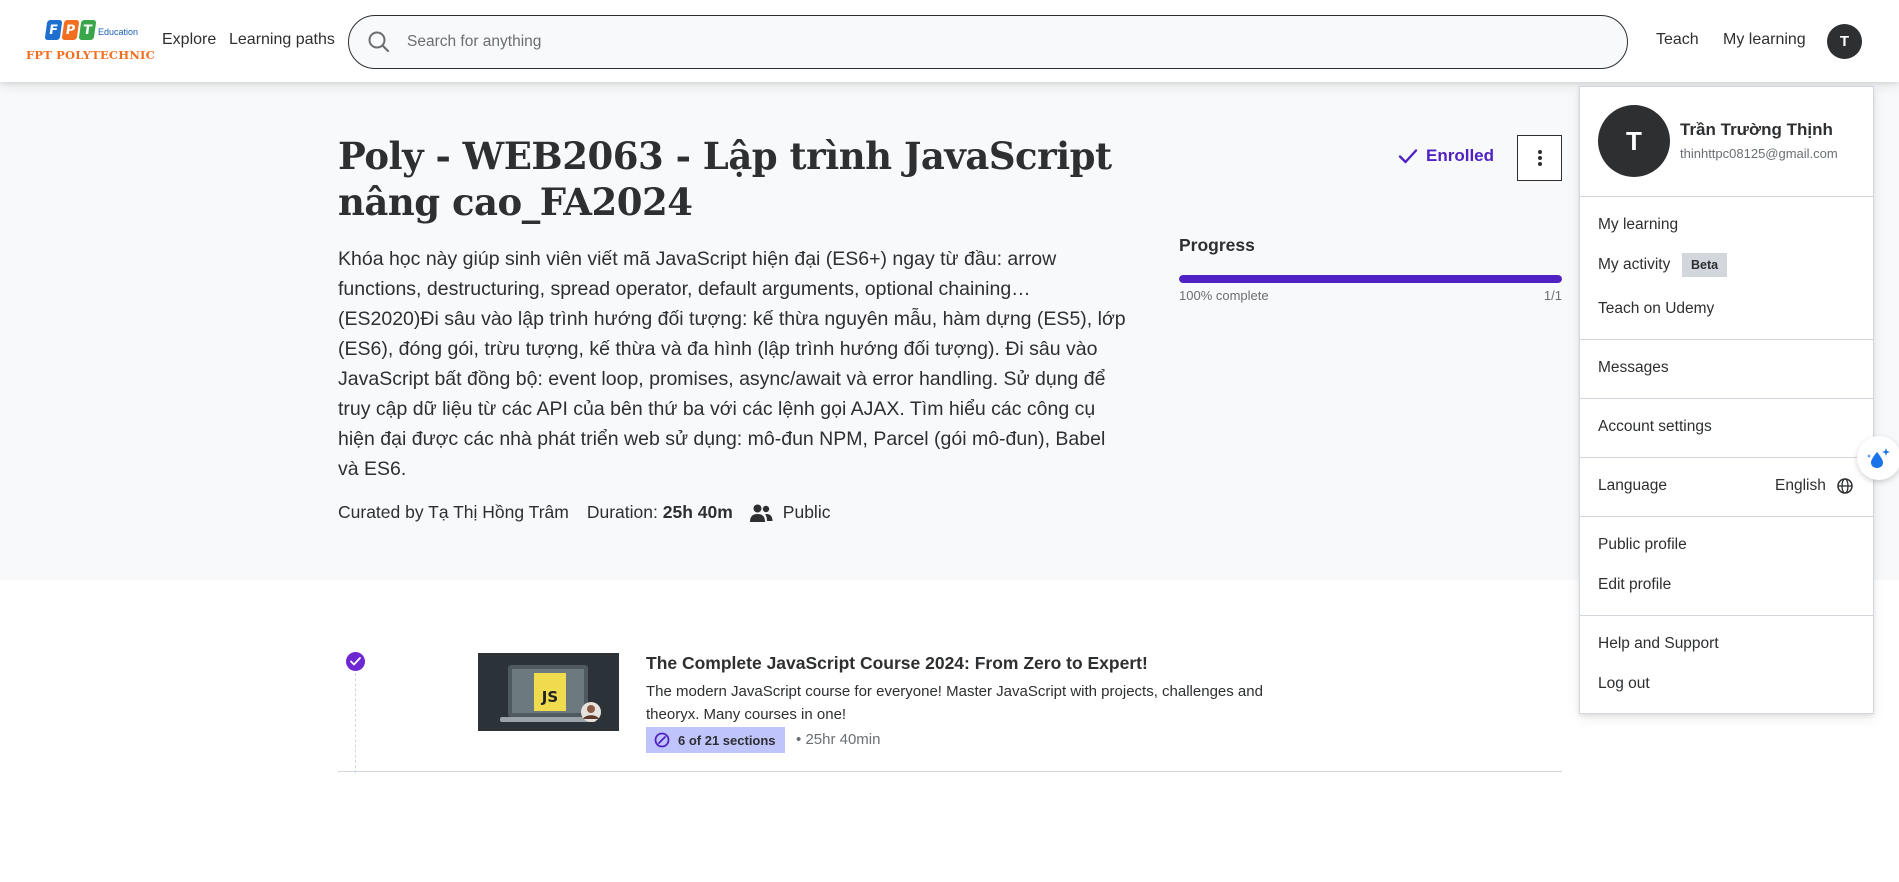  I want to click on menu-item-teach-on-udemy: Teach on Udemy, so click(1656, 309).